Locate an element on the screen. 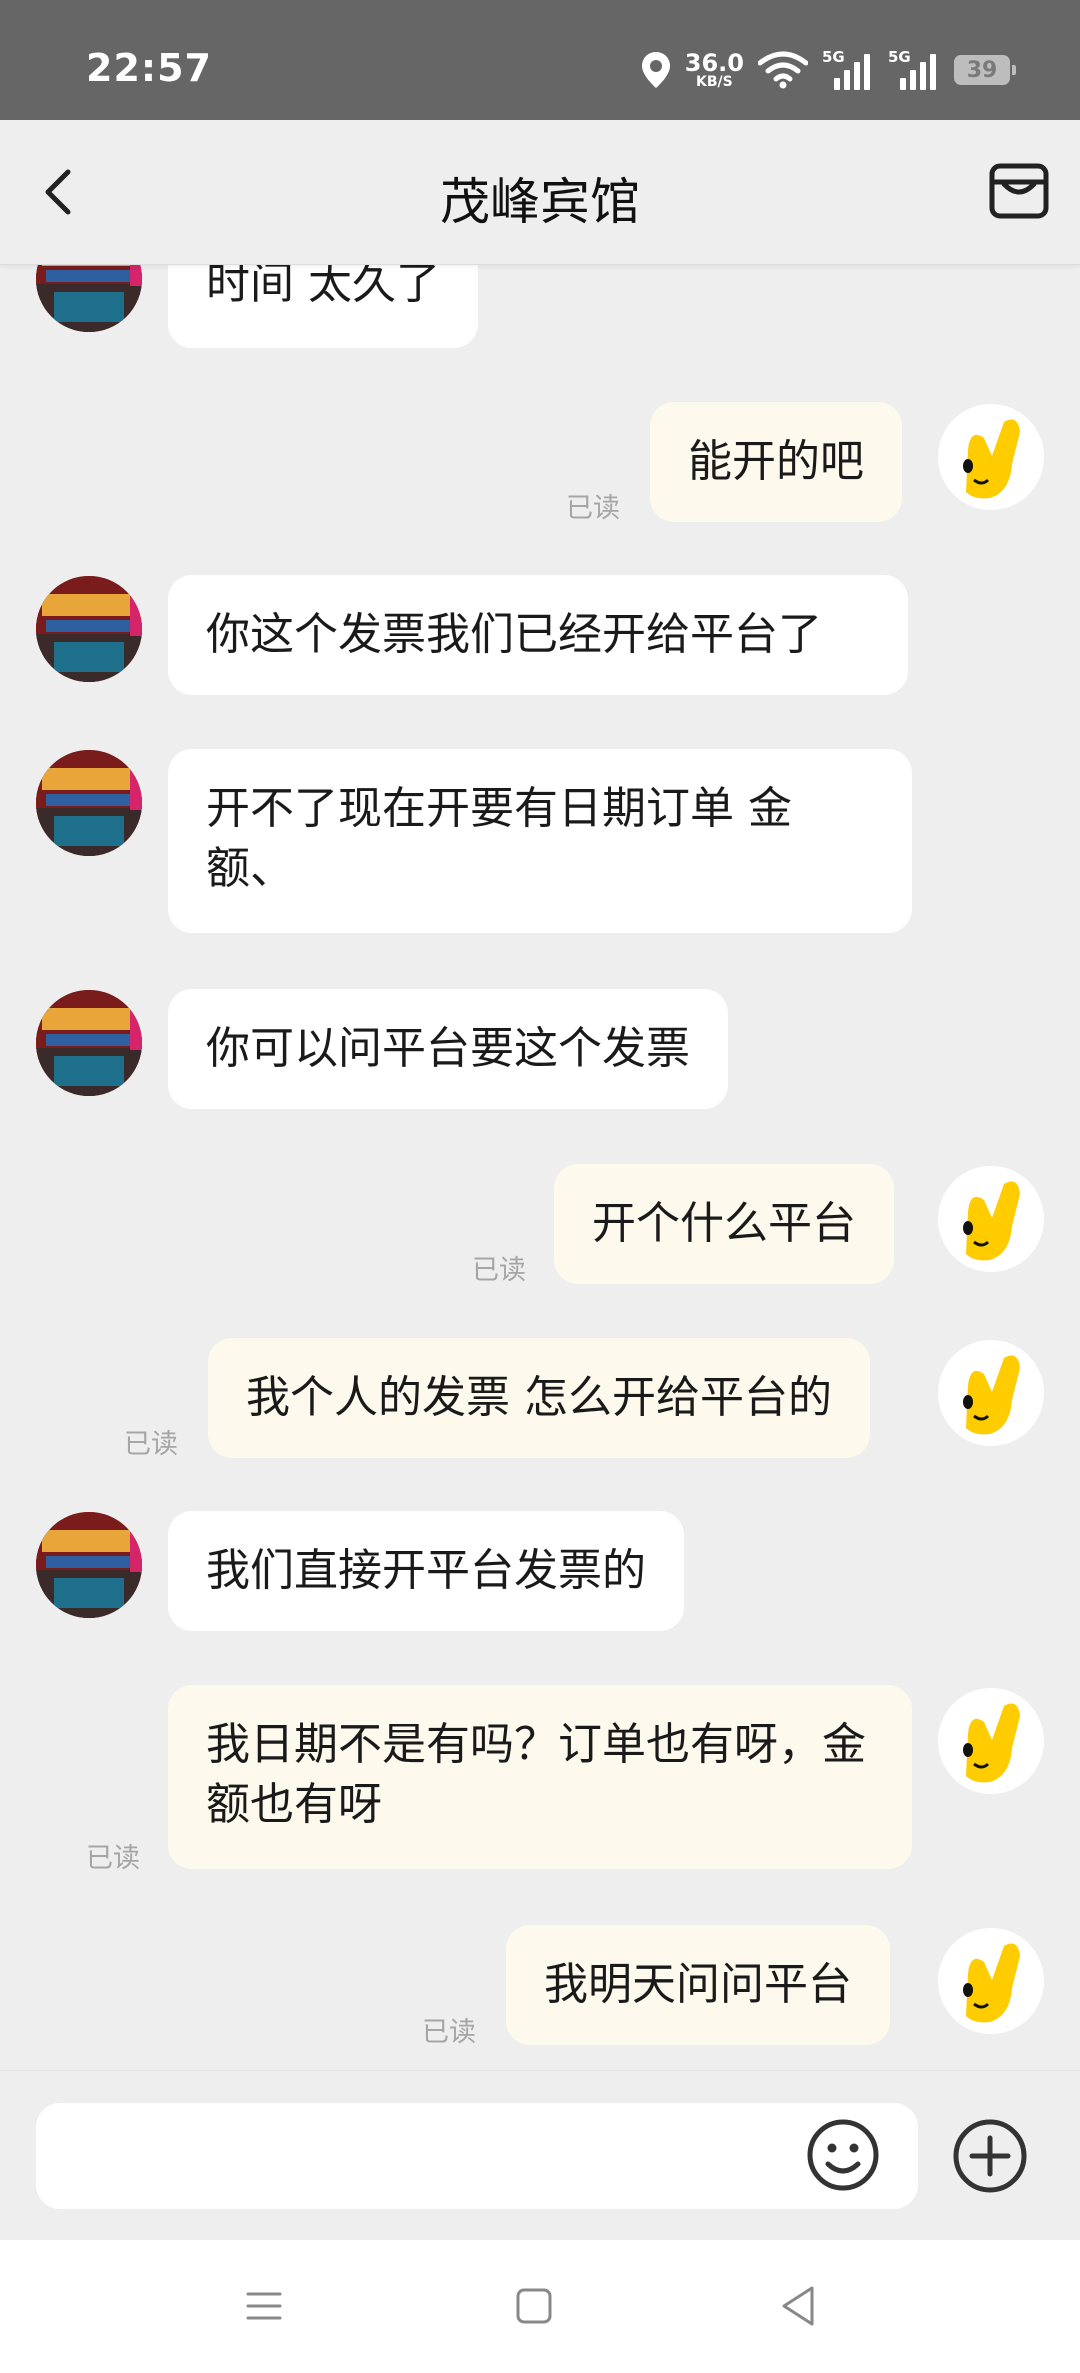 The image size is (1080, 2373). input-bar is located at coordinates (540, 2155).